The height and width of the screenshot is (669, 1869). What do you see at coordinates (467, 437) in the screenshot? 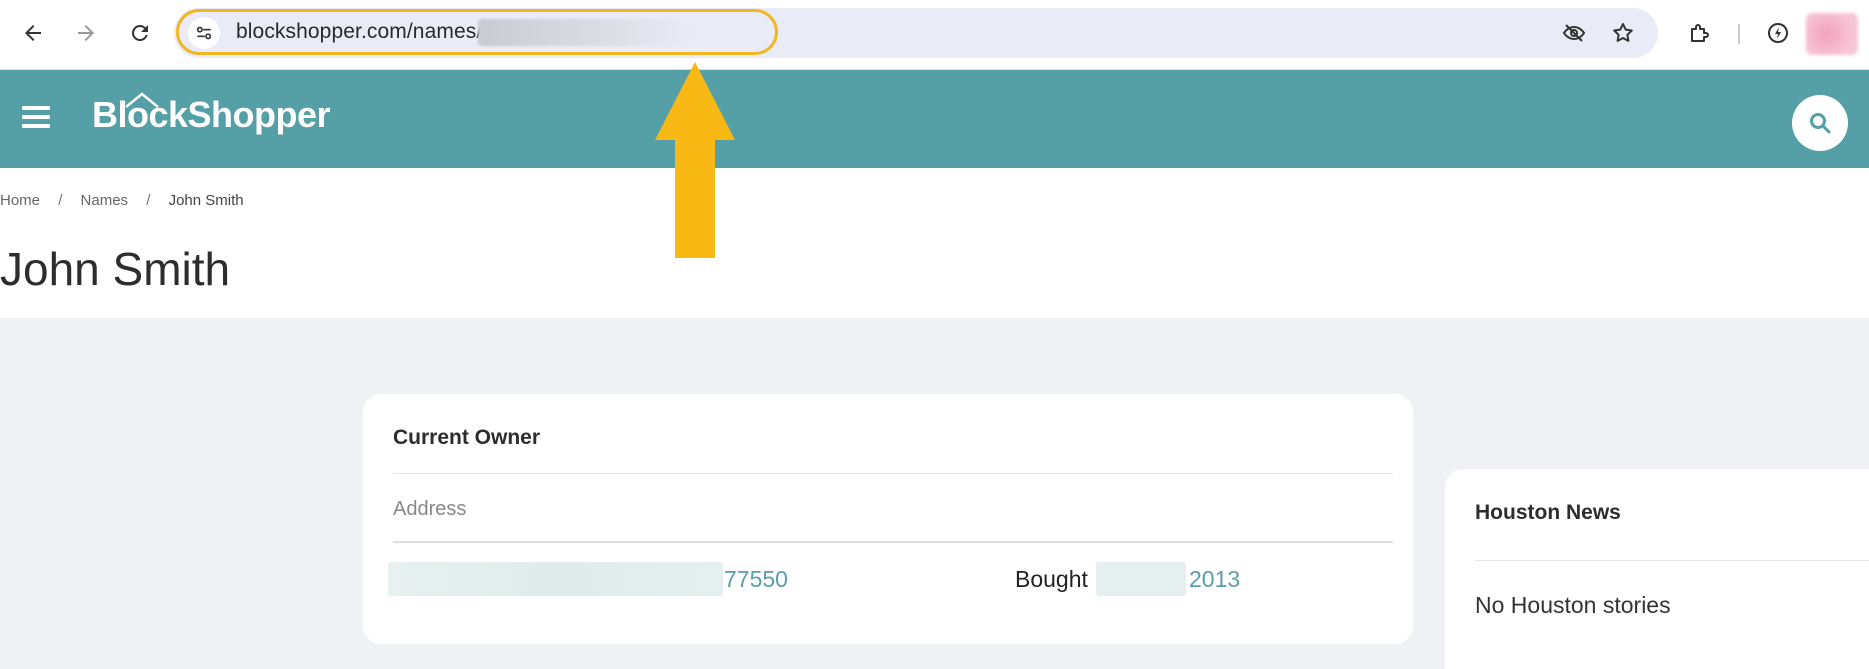
I see `card-title: Current Owner` at bounding box center [467, 437].